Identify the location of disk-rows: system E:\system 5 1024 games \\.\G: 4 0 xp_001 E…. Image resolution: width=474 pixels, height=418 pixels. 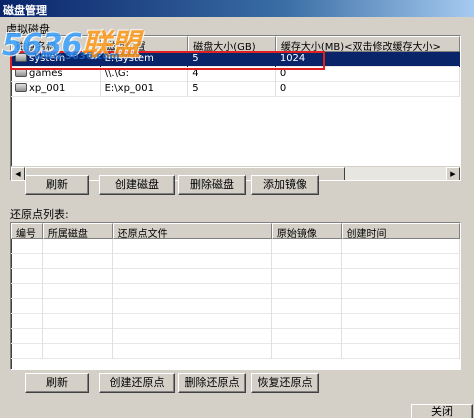
(235, 74).